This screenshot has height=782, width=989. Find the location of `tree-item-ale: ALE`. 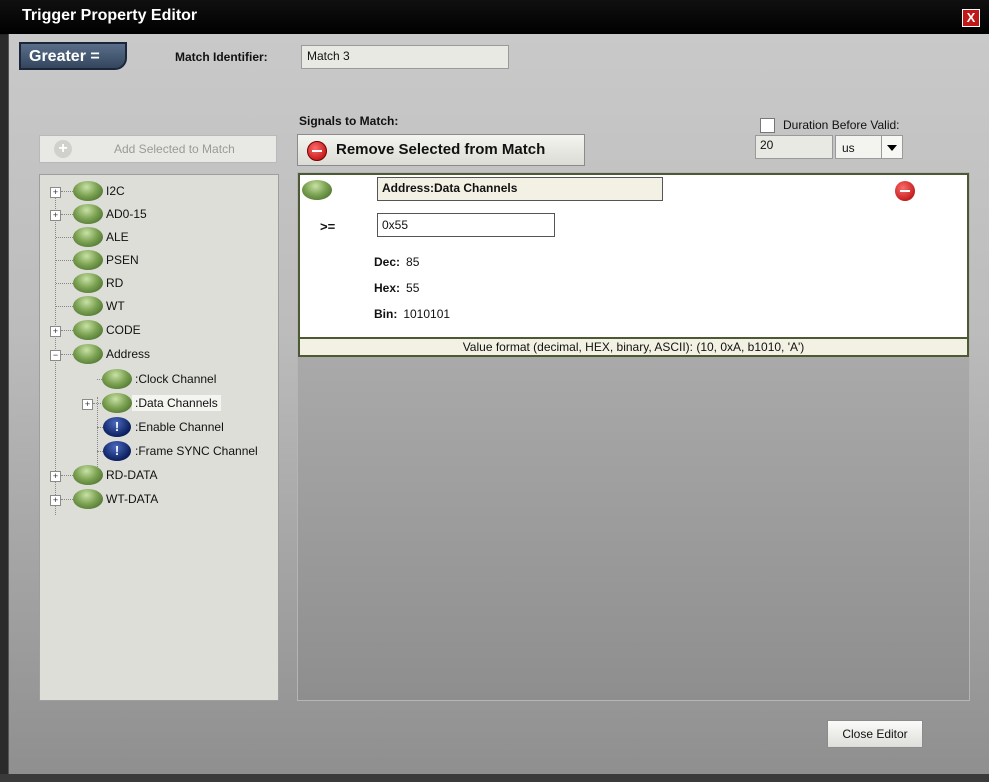

tree-item-ale: ALE is located at coordinates (159, 237).